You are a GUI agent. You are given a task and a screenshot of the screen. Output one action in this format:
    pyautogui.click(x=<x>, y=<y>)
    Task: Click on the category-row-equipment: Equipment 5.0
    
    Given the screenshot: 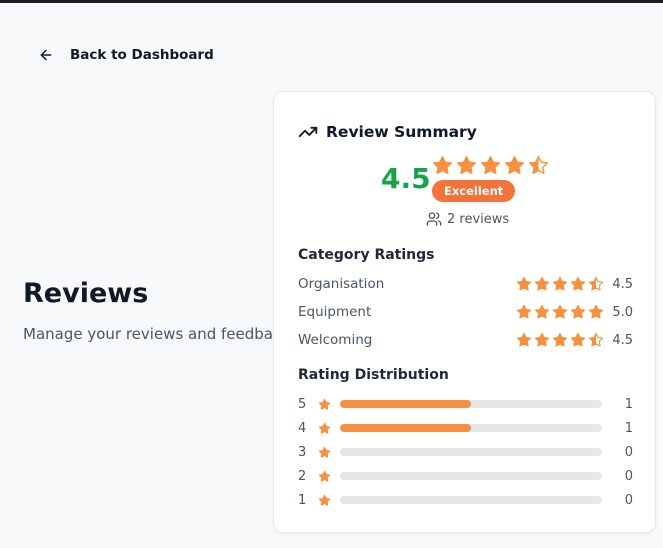 What is the action you would take?
    pyautogui.click(x=465, y=312)
    